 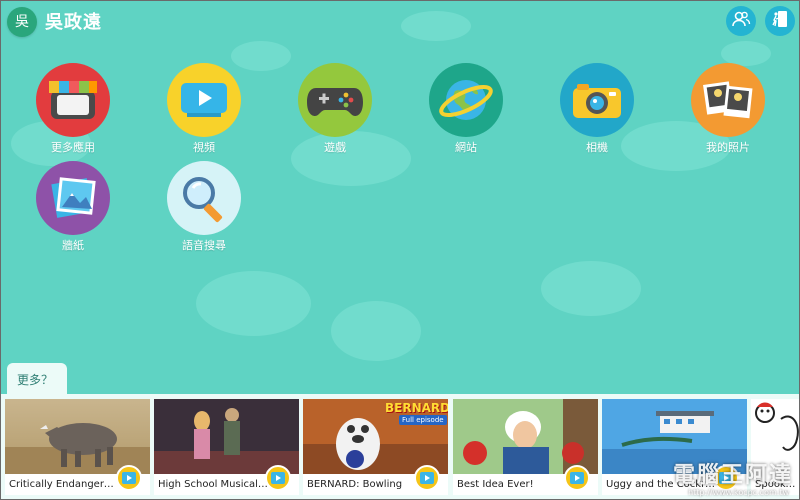 What do you see at coordinates (732, 475) in the screenshot?
I see `watermark: 電腦王阿達` at bounding box center [732, 475].